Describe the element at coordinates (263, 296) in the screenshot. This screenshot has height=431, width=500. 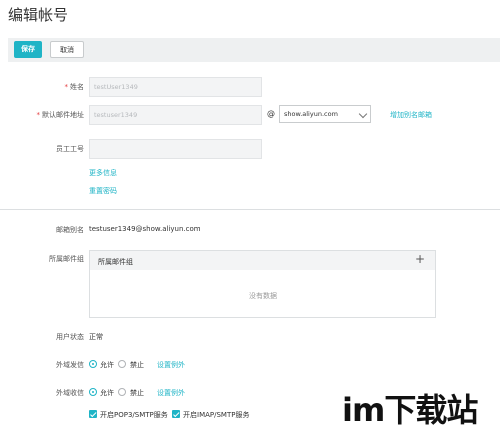
I see `empty-message: 没有数据` at that location.